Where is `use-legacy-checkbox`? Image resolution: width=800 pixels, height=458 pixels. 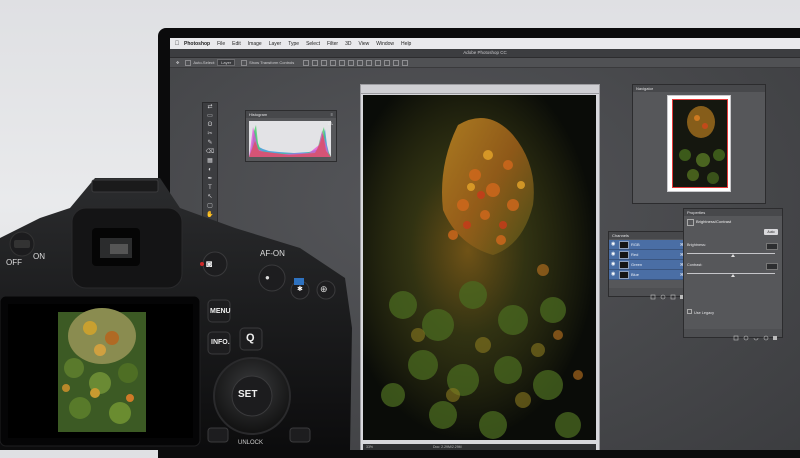 use-legacy-checkbox is located at coordinates (689, 311).